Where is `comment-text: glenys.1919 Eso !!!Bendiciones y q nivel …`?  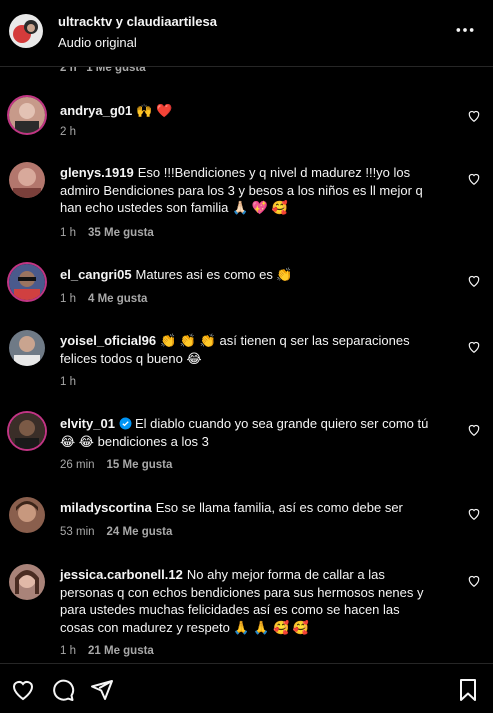
comment-text: glenys.1919 Eso !!!Bendiciones y q nivel … is located at coordinates (247, 190).